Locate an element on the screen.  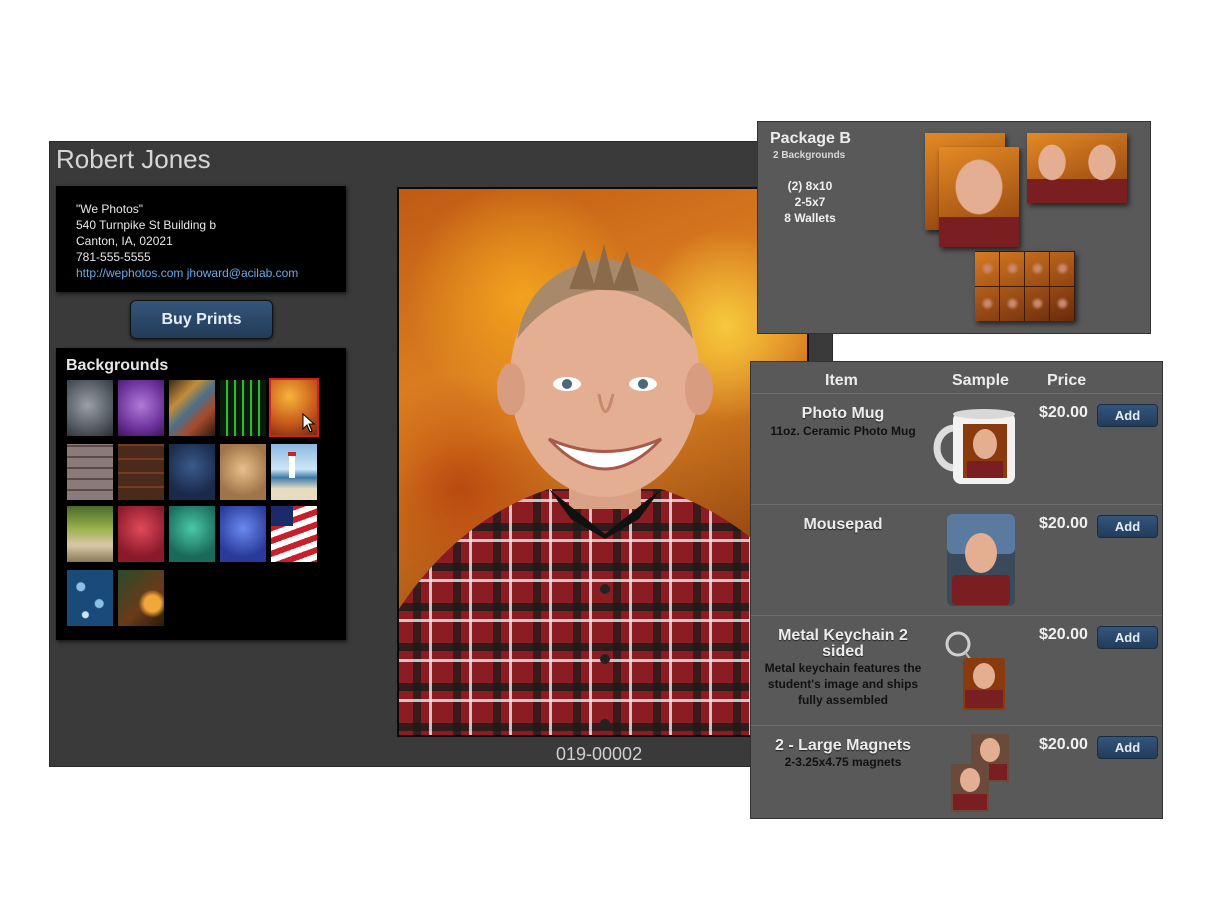
studio-website-link: http://wephotos.com is located at coordinates (129, 273).